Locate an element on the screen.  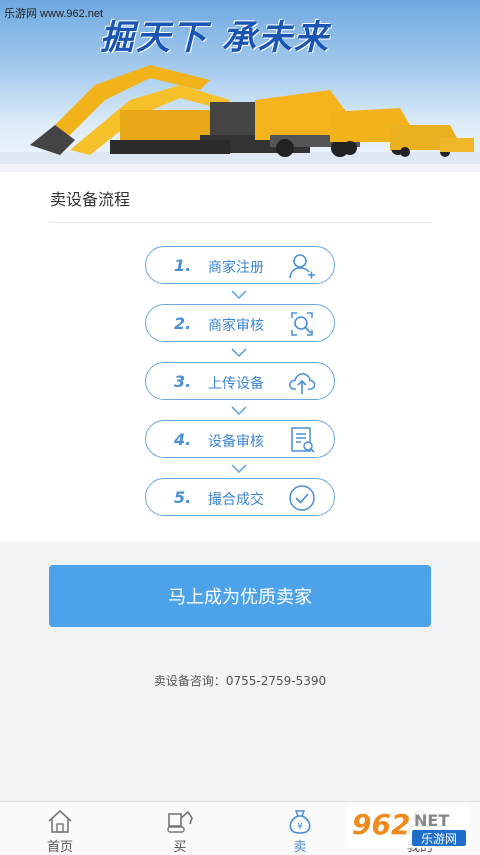
step-deal-matching: 5. 撮合成交 is located at coordinates (240, 497).